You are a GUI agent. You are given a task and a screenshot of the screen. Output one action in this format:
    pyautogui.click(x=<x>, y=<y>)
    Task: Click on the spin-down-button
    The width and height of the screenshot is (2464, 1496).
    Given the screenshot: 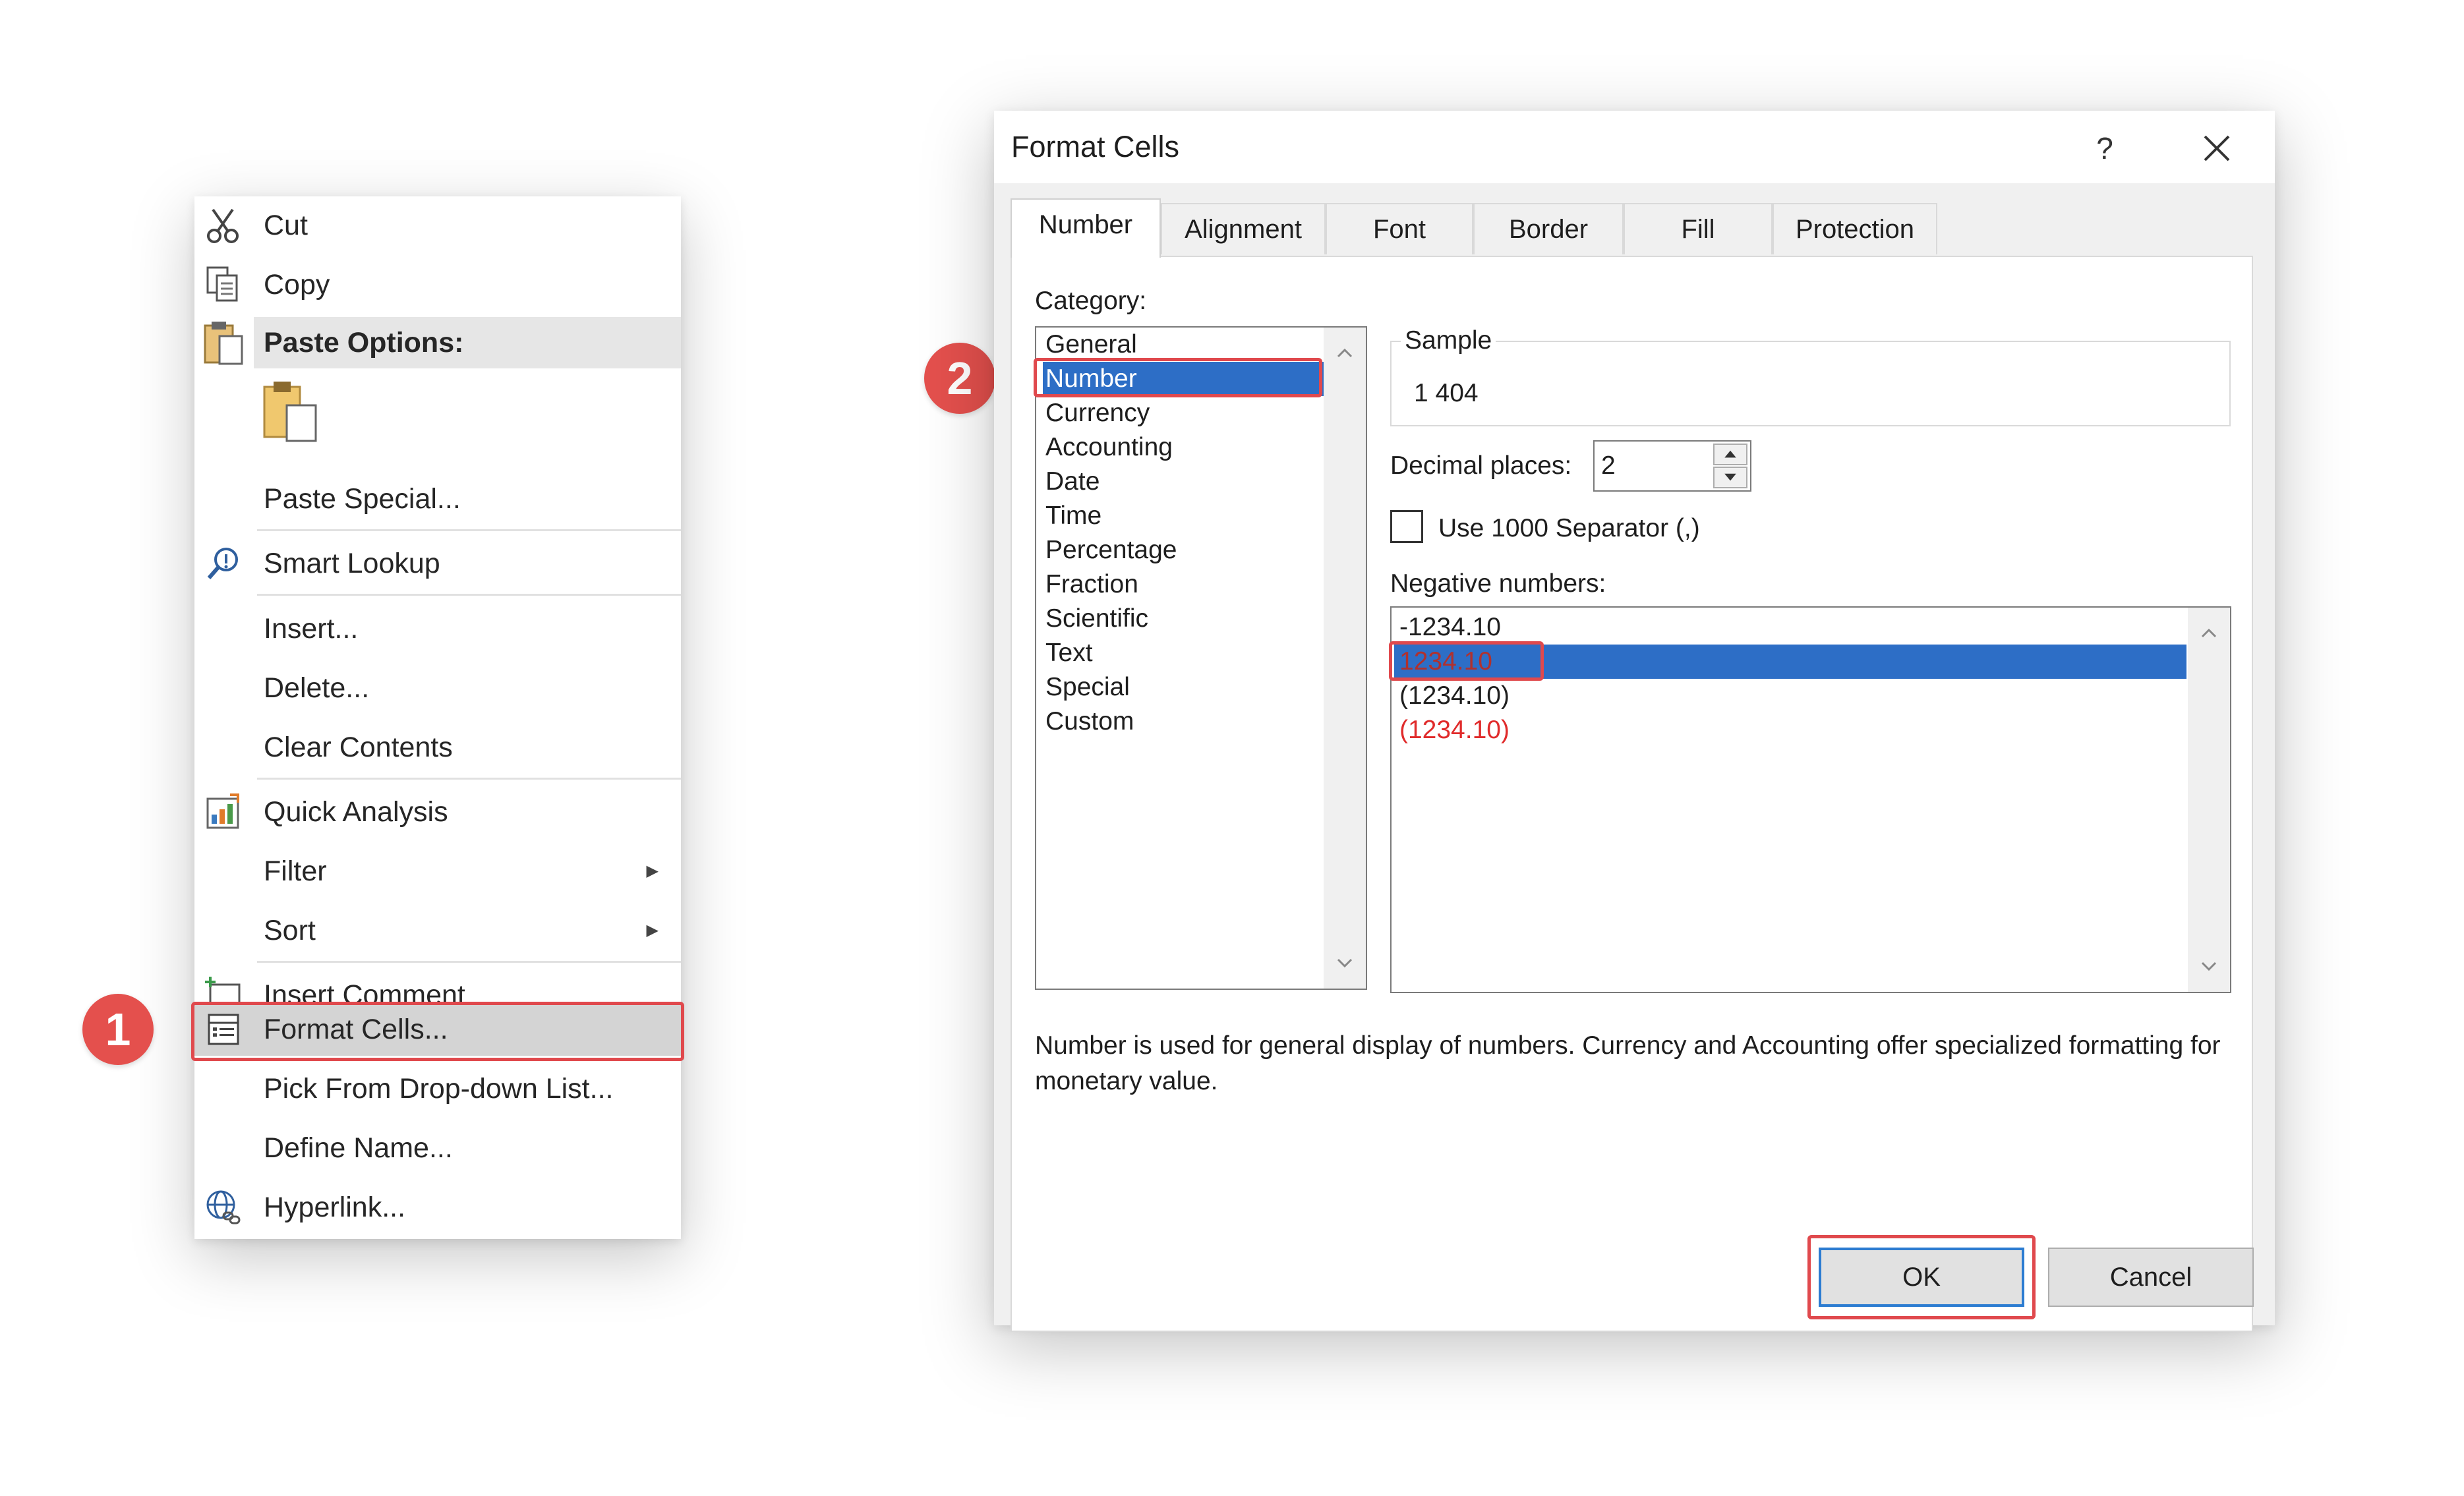 What is the action you would take?
    pyautogui.click(x=1730, y=477)
    